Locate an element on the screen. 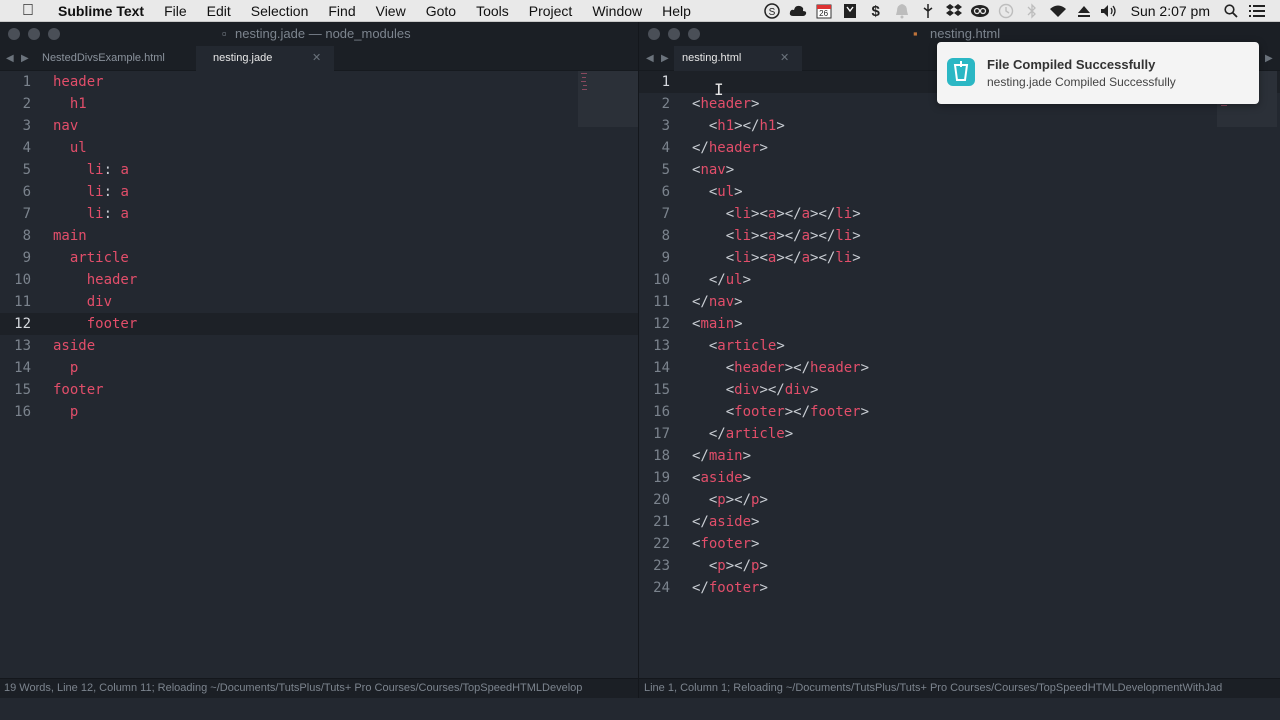 The width and height of the screenshot is (1280, 720). menu-window: Window is located at coordinates (617, 11).